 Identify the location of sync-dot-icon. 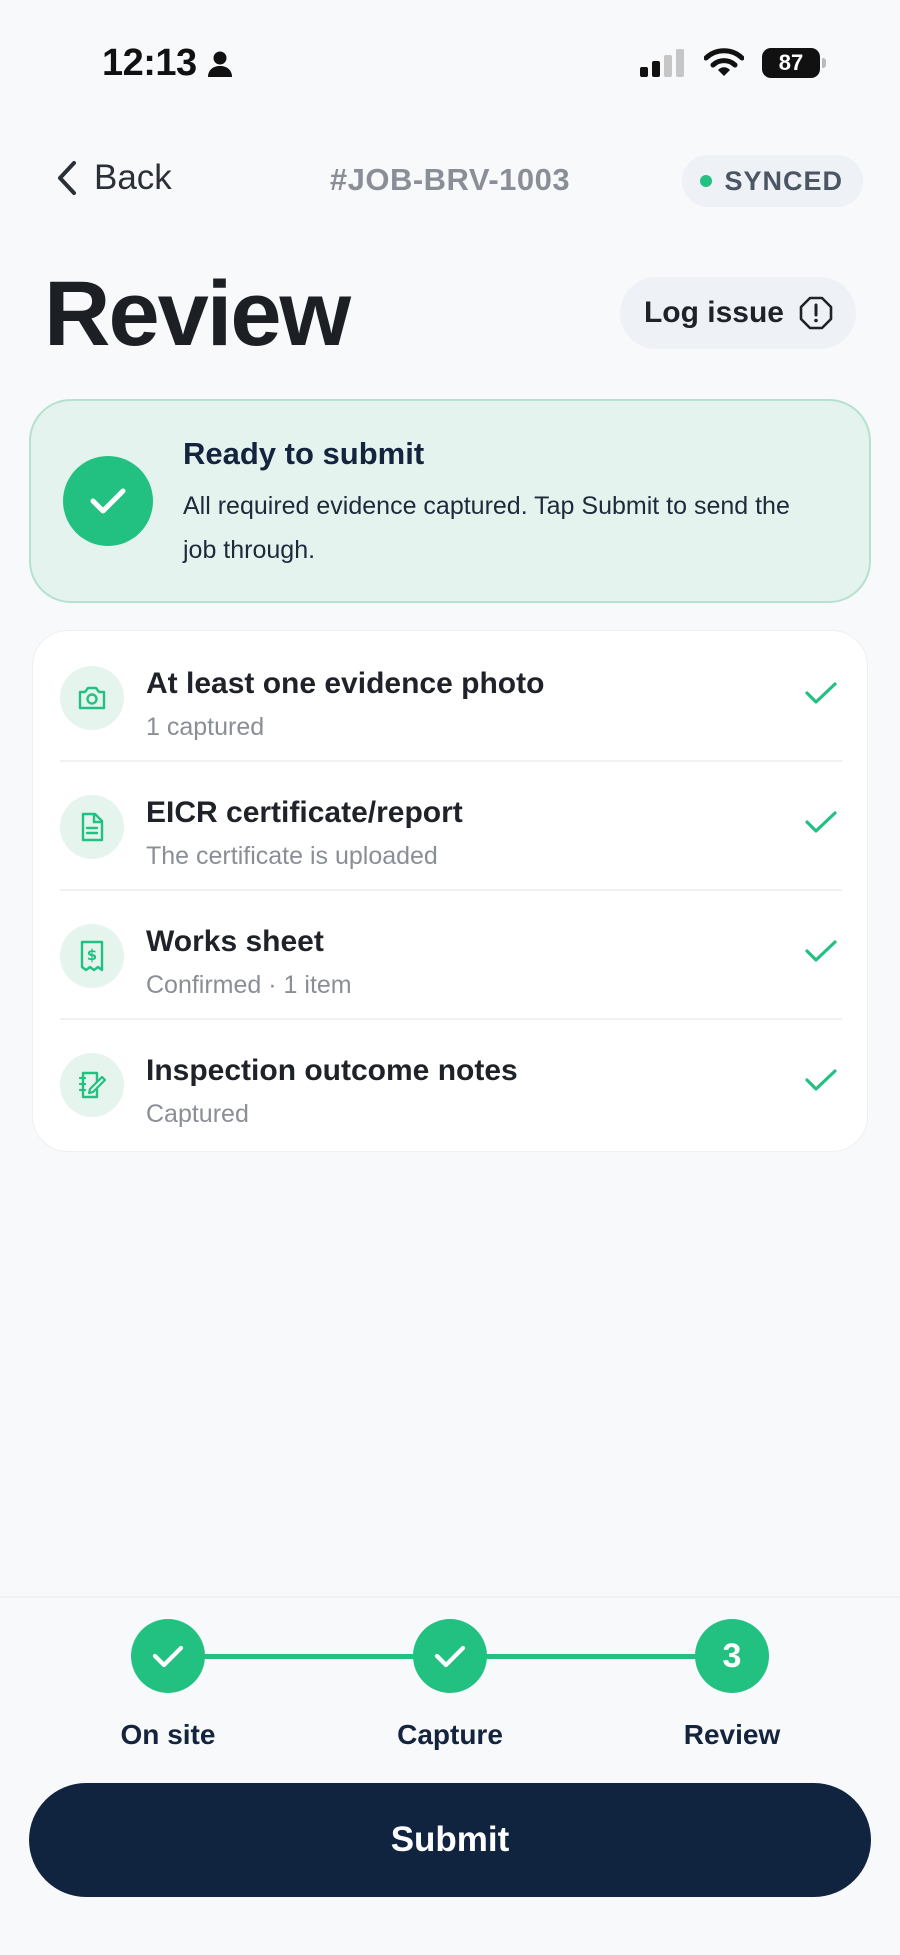
(706, 181).